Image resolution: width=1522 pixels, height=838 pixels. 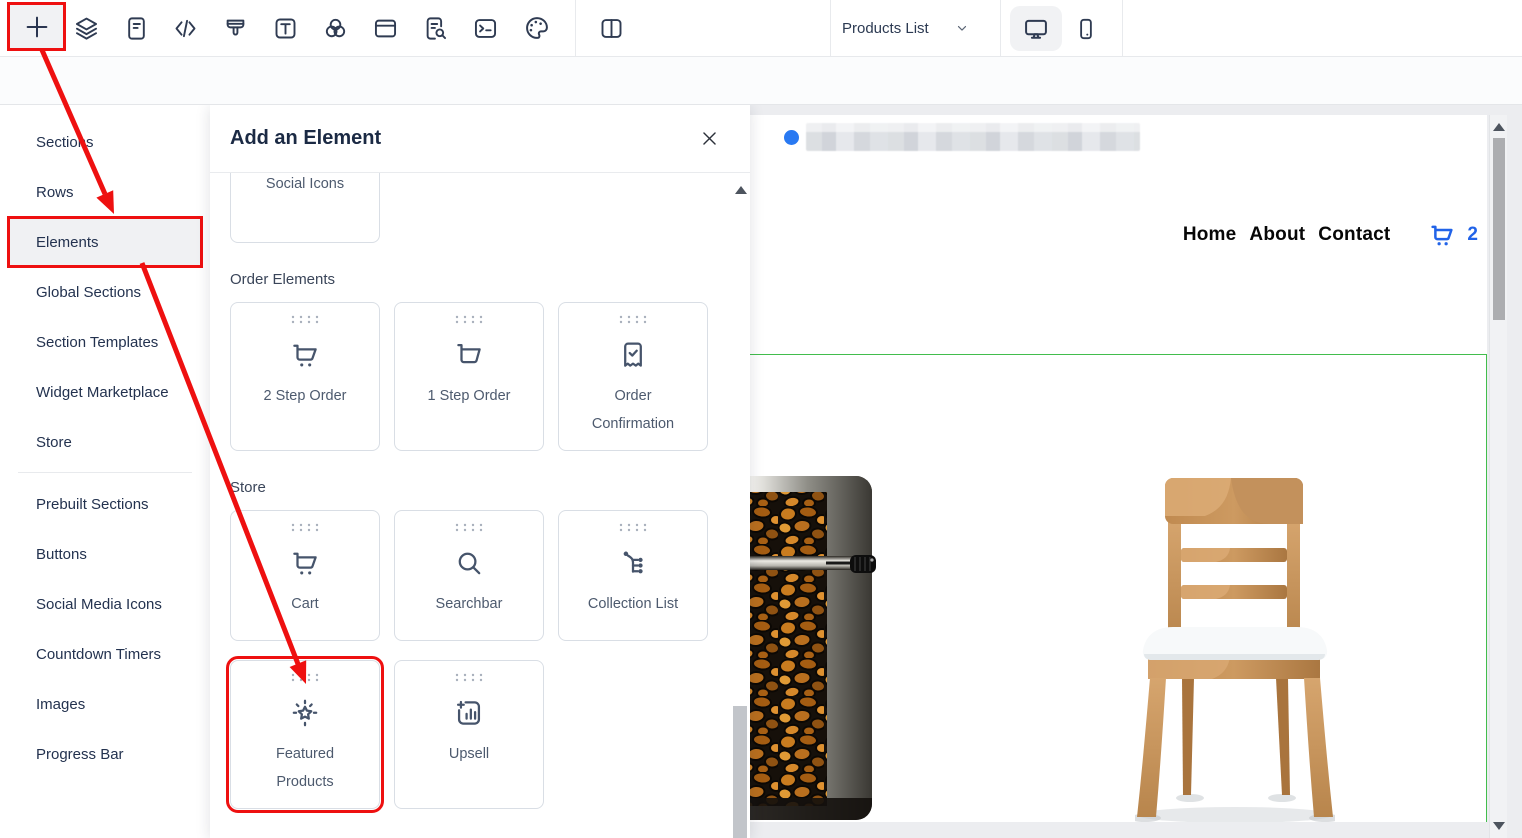 I want to click on element-card-upsell: Upsell, so click(x=469, y=734).